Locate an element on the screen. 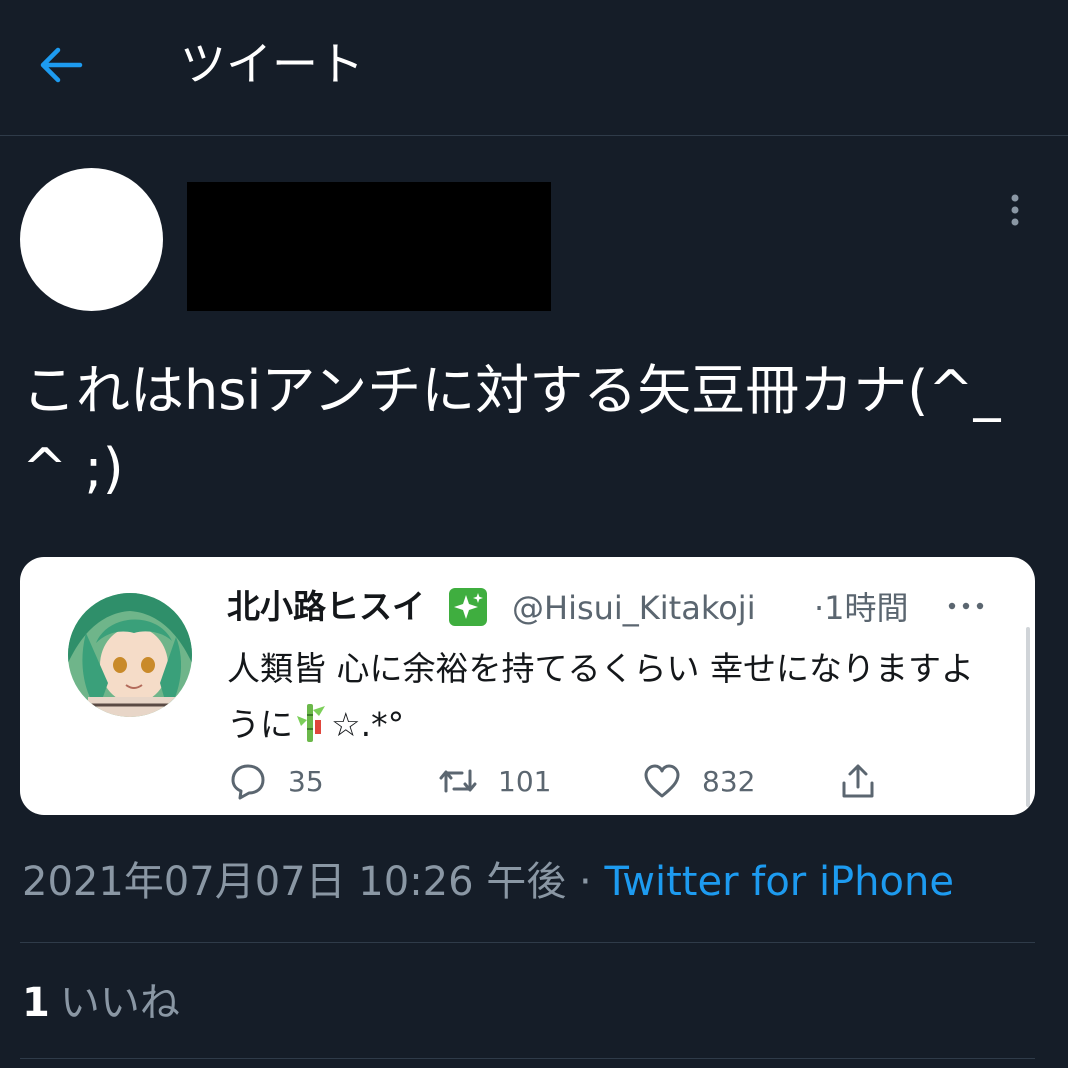  reply-action: 35 is located at coordinates (276, 781).